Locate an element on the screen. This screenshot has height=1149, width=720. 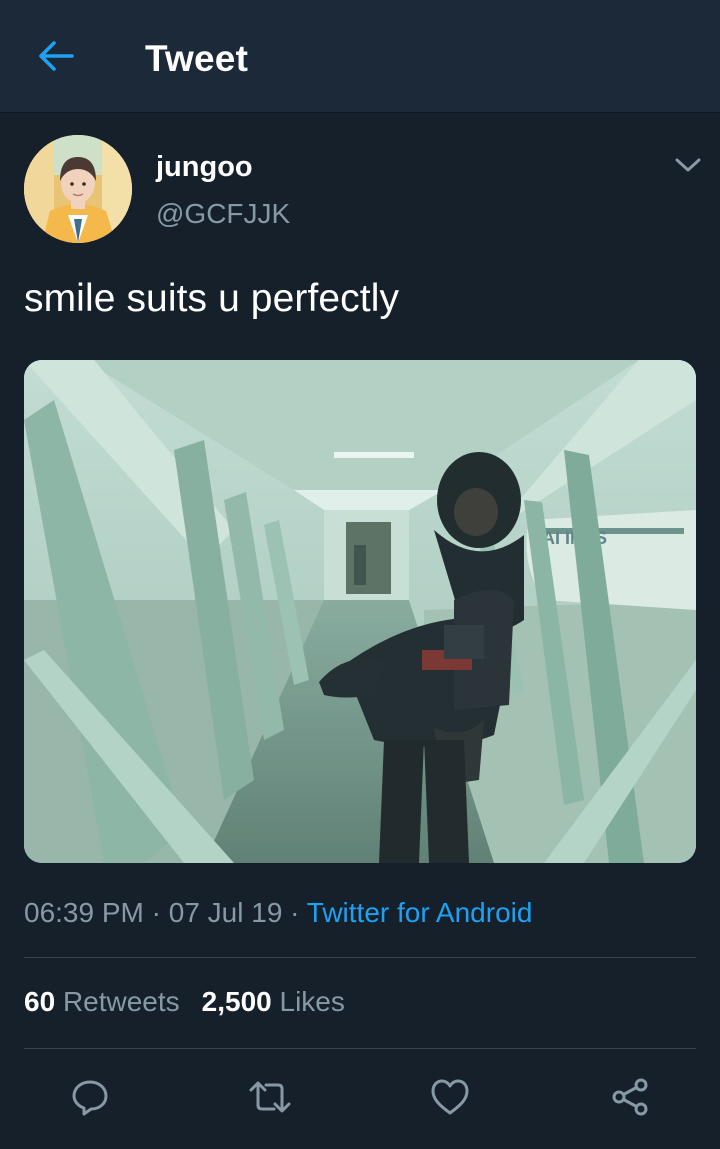
author-handle: @GCFJJK is located at coordinates (223, 214).